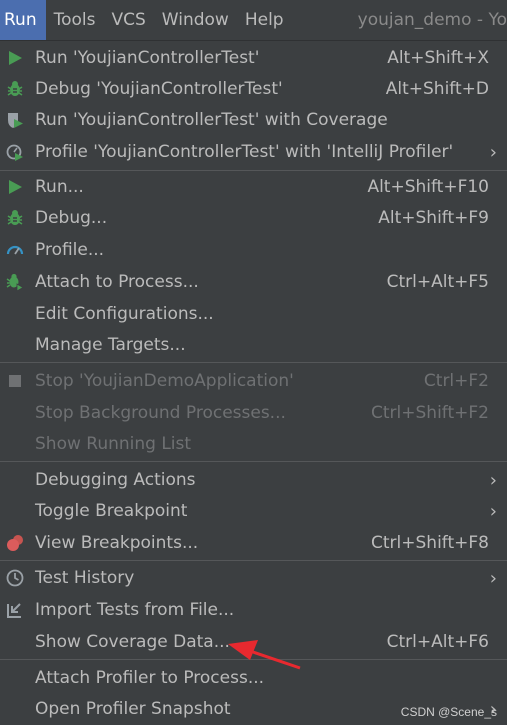 Image resolution: width=507 pixels, height=725 pixels. Describe the element at coordinates (433, 218) in the screenshot. I see `menu-item-shortcut: Alt+Shift+F9` at that location.